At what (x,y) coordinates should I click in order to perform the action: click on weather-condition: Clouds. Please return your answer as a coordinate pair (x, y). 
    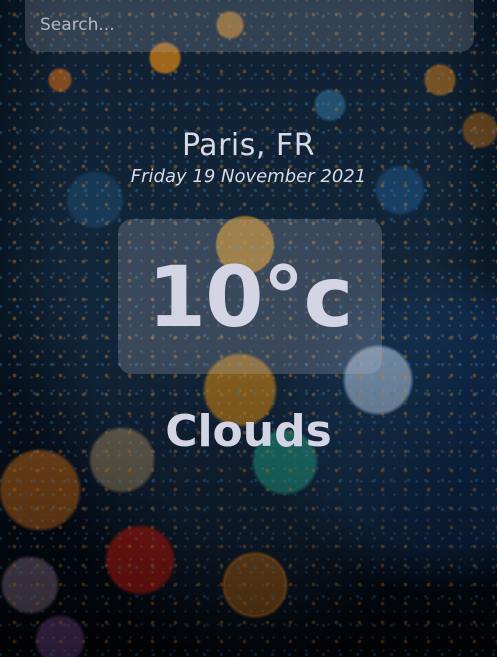
    Looking at the image, I should click on (248, 431).